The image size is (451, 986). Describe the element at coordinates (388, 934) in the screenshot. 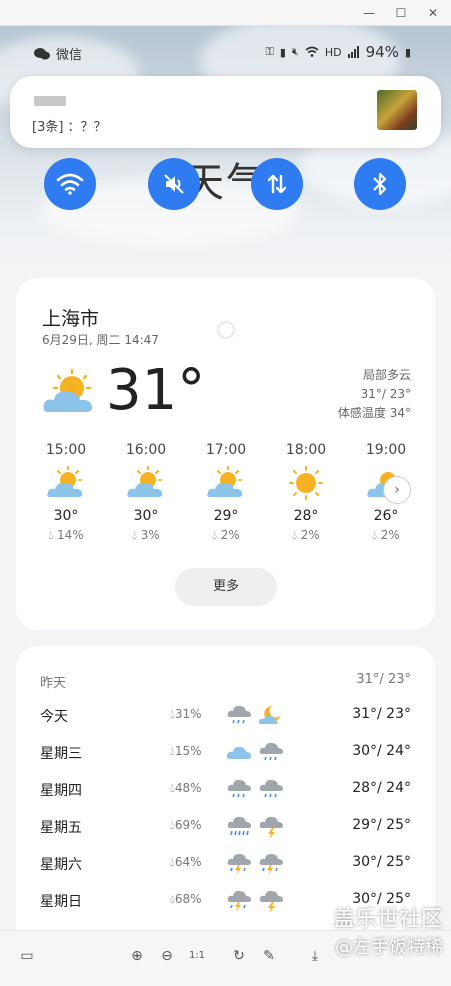

I see `watermark: 盖乐世社区 @左手饭特稀` at that location.